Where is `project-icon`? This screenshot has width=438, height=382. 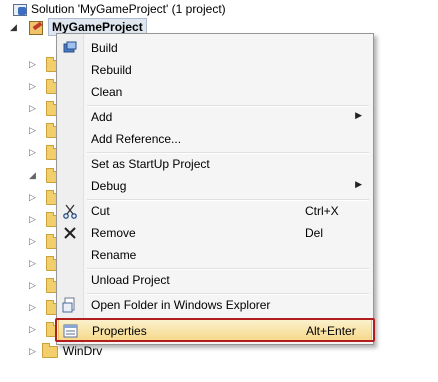 project-icon is located at coordinates (36, 27).